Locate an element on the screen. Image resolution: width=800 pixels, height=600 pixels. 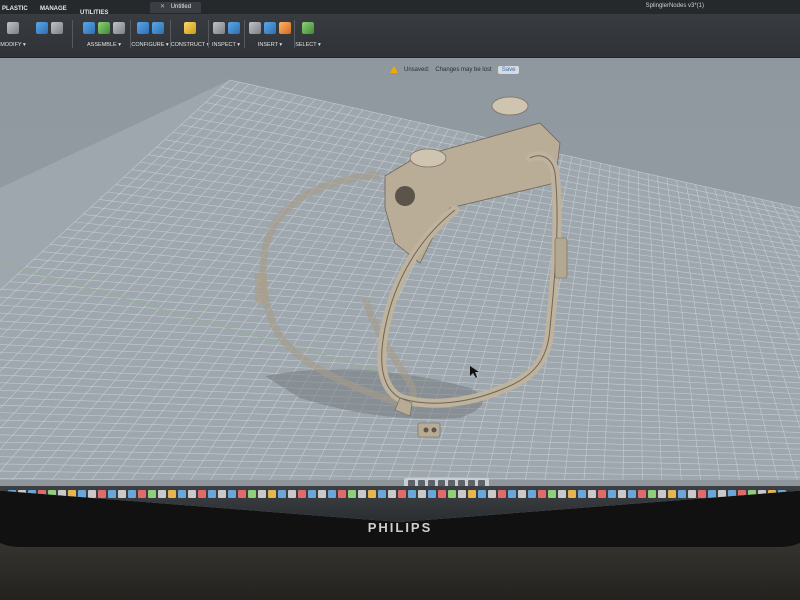
measure-icon is located at coordinates (218, 28).